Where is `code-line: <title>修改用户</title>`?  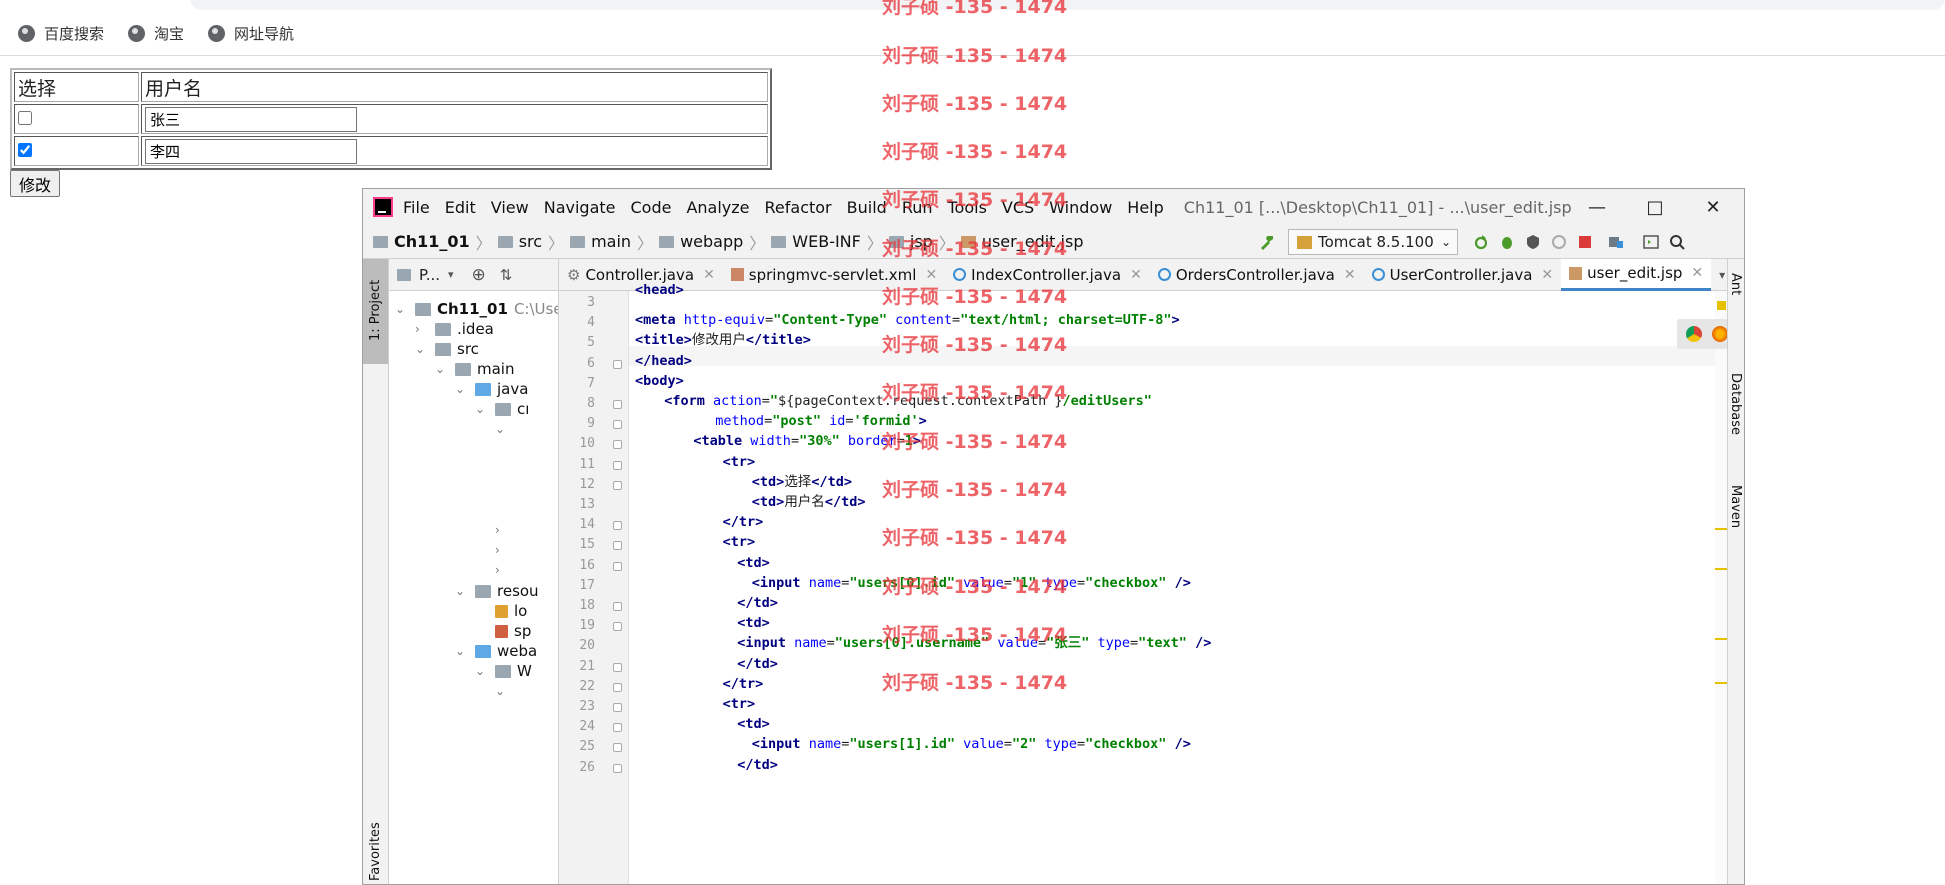 code-line: <title>修改用户</title> is located at coordinates (723, 340).